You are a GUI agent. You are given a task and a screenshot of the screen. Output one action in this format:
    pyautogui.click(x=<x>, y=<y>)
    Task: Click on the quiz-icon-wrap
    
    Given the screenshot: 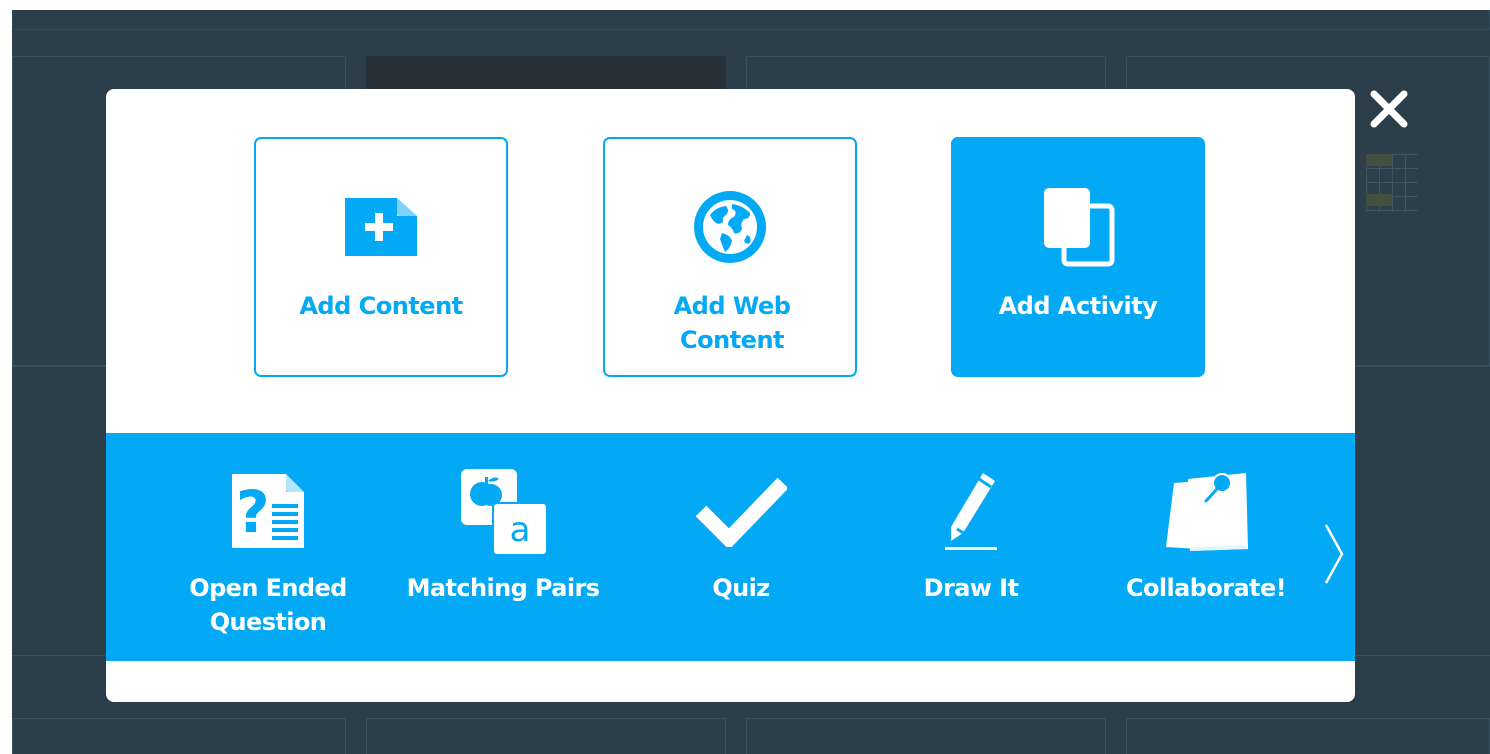 What is the action you would take?
    pyautogui.click(x=741, y=511)
    